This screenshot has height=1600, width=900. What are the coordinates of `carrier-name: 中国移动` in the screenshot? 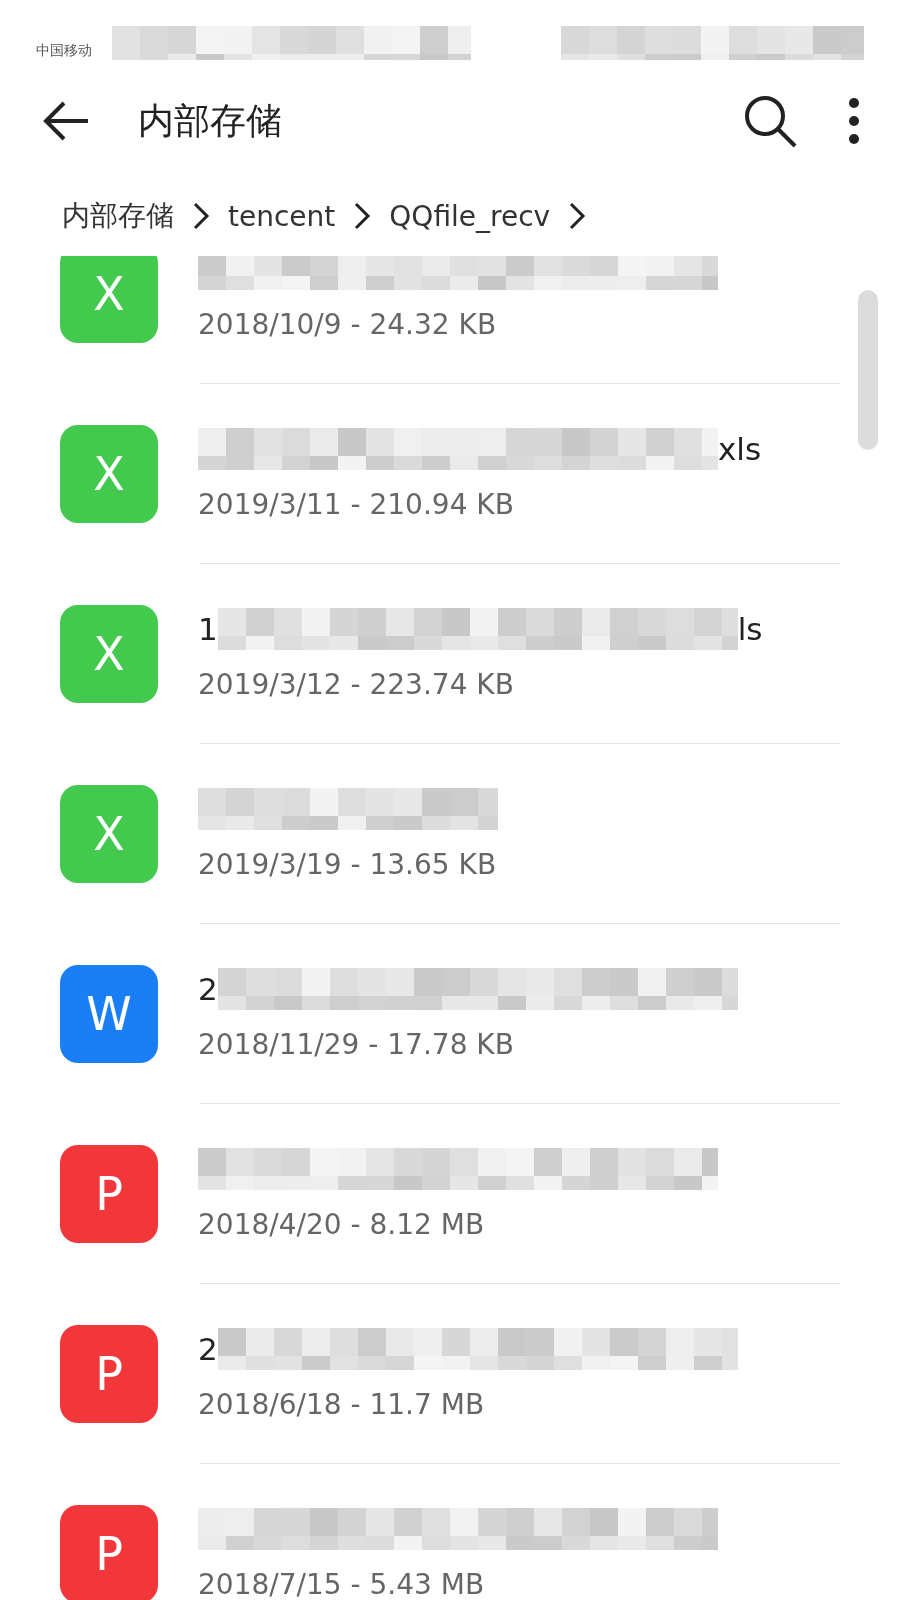 It's located at (64, 51).